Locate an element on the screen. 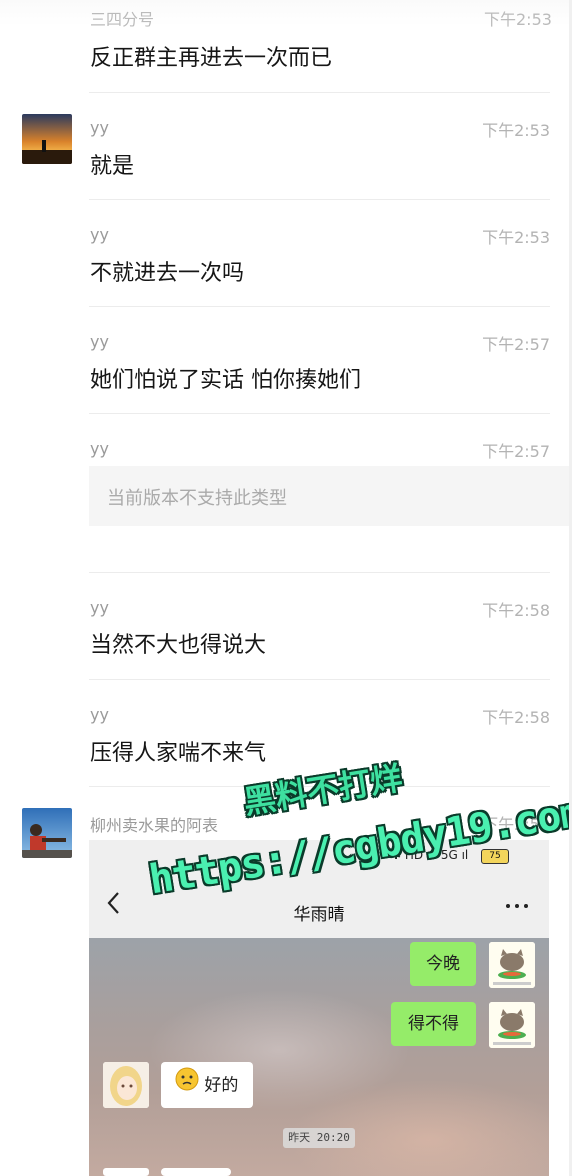  person-avatar-image is located at coordinates (47, 833).